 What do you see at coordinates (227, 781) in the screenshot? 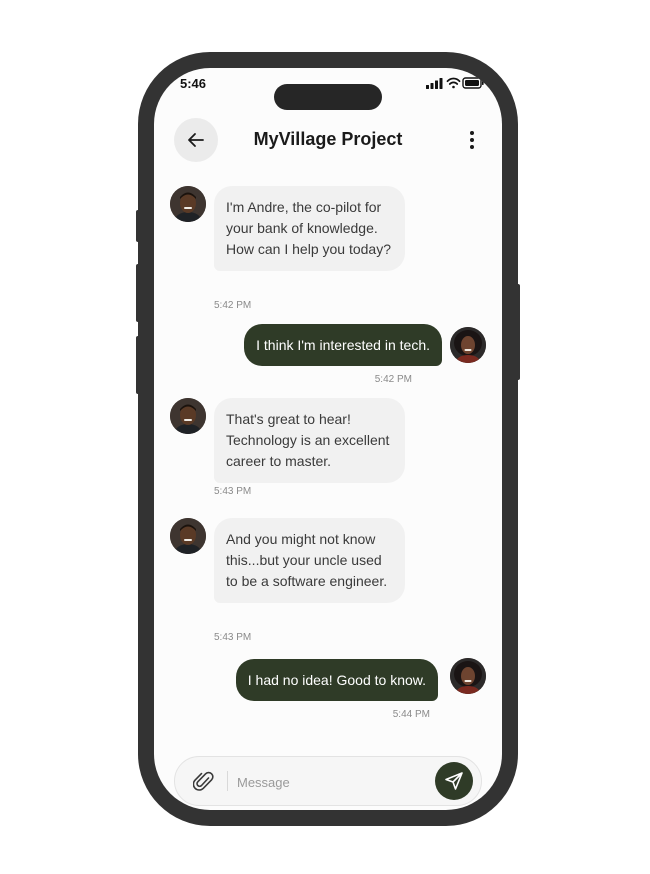
I see `composer-divider` at bounding box center [227, 781].